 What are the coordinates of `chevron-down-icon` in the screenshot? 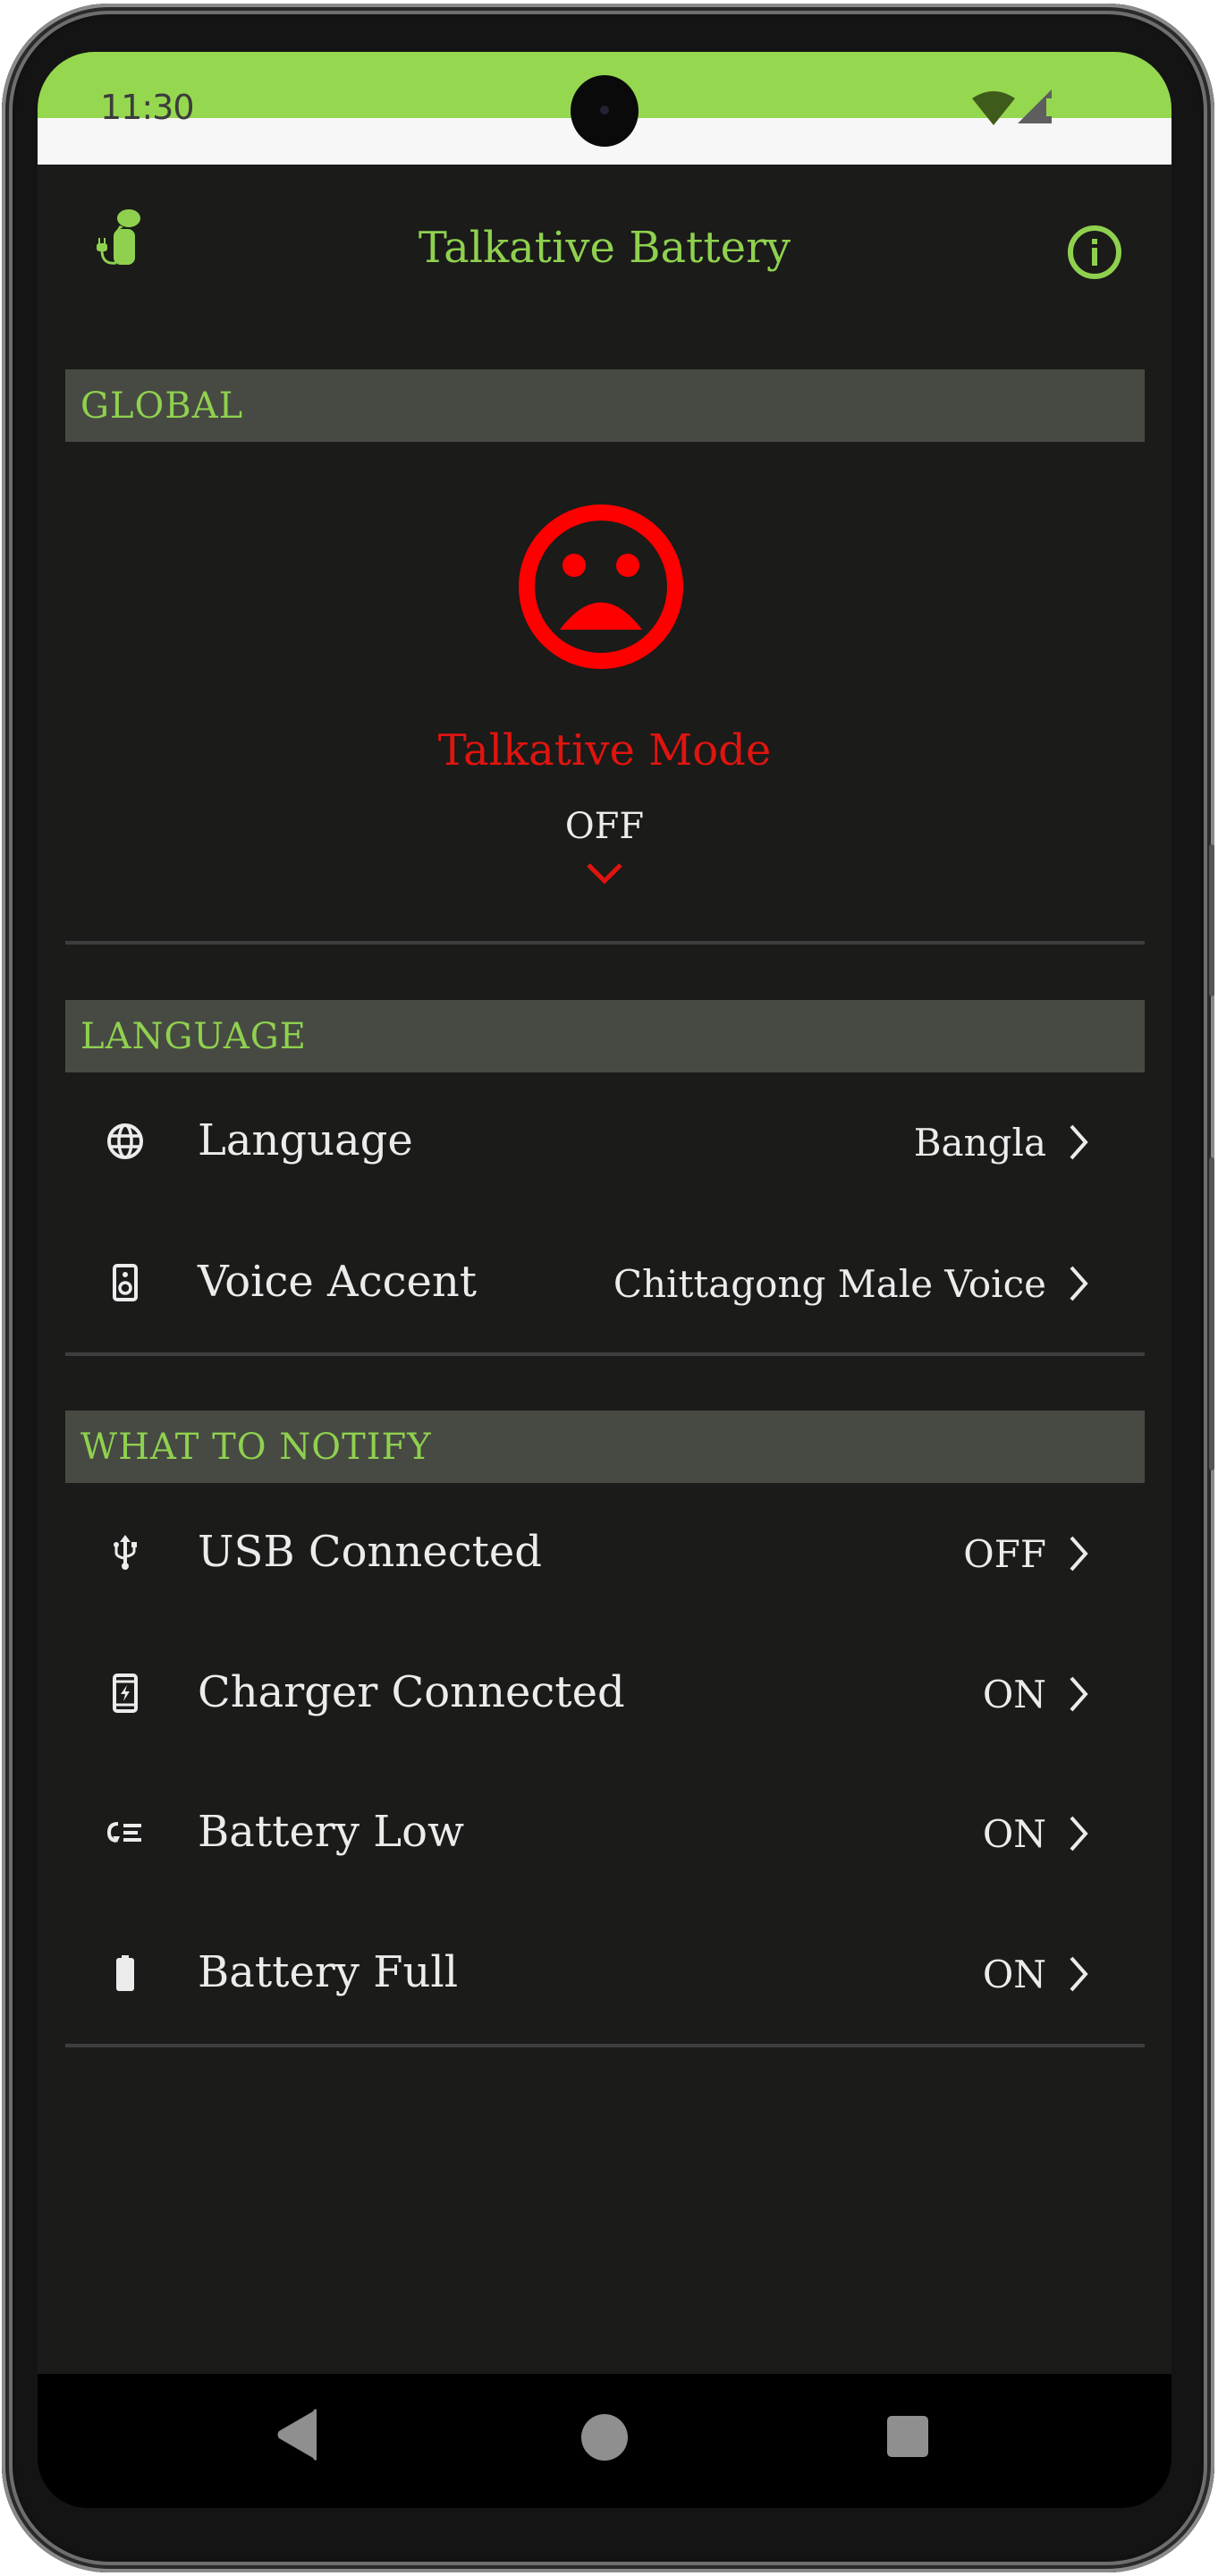 It's located at (604, 873).